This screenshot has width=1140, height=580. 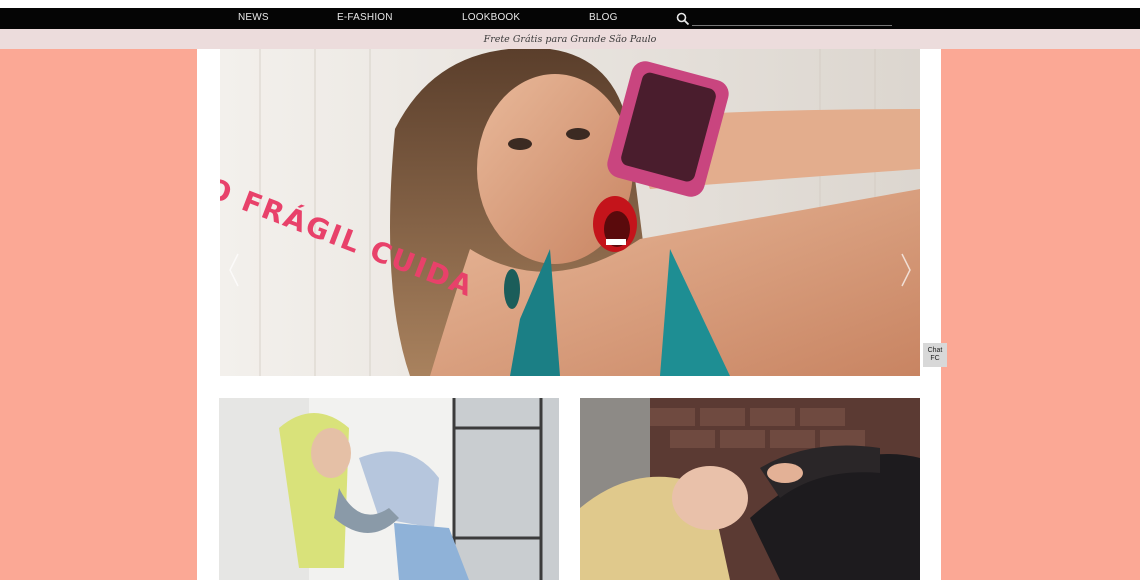 What do you see at coordinates (234, 270) in the screenshot?
I see `chevron-left-icon` at bounding box center [234, 270].